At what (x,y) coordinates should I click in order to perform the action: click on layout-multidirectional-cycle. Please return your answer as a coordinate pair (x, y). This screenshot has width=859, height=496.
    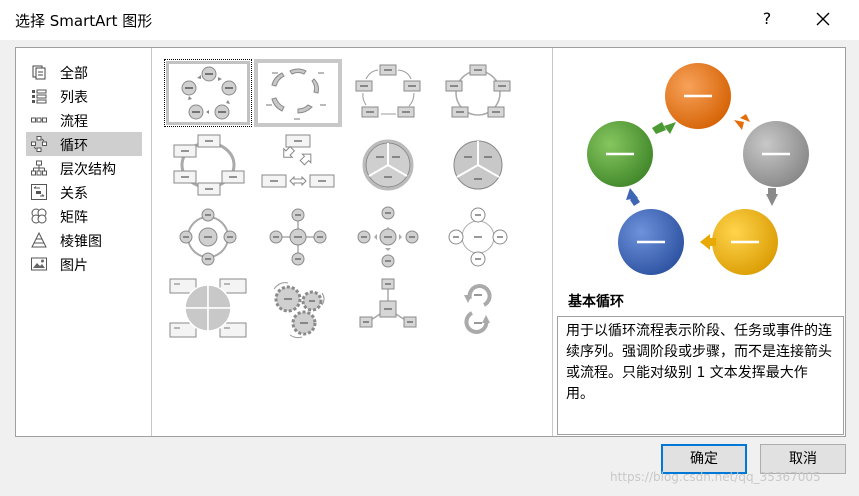
    Looking at the image, I should click on (298, 165).